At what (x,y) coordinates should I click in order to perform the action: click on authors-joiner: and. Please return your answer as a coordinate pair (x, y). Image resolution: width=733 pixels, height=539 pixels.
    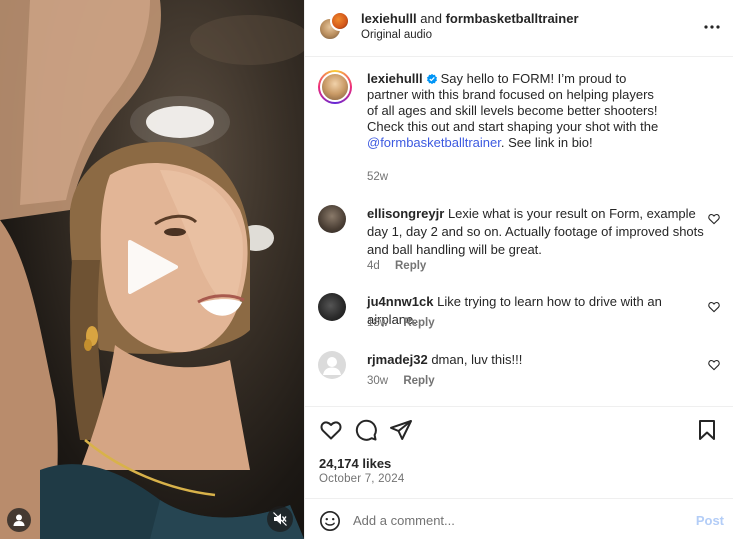
    Looking at the image, I should click on (431, 18).